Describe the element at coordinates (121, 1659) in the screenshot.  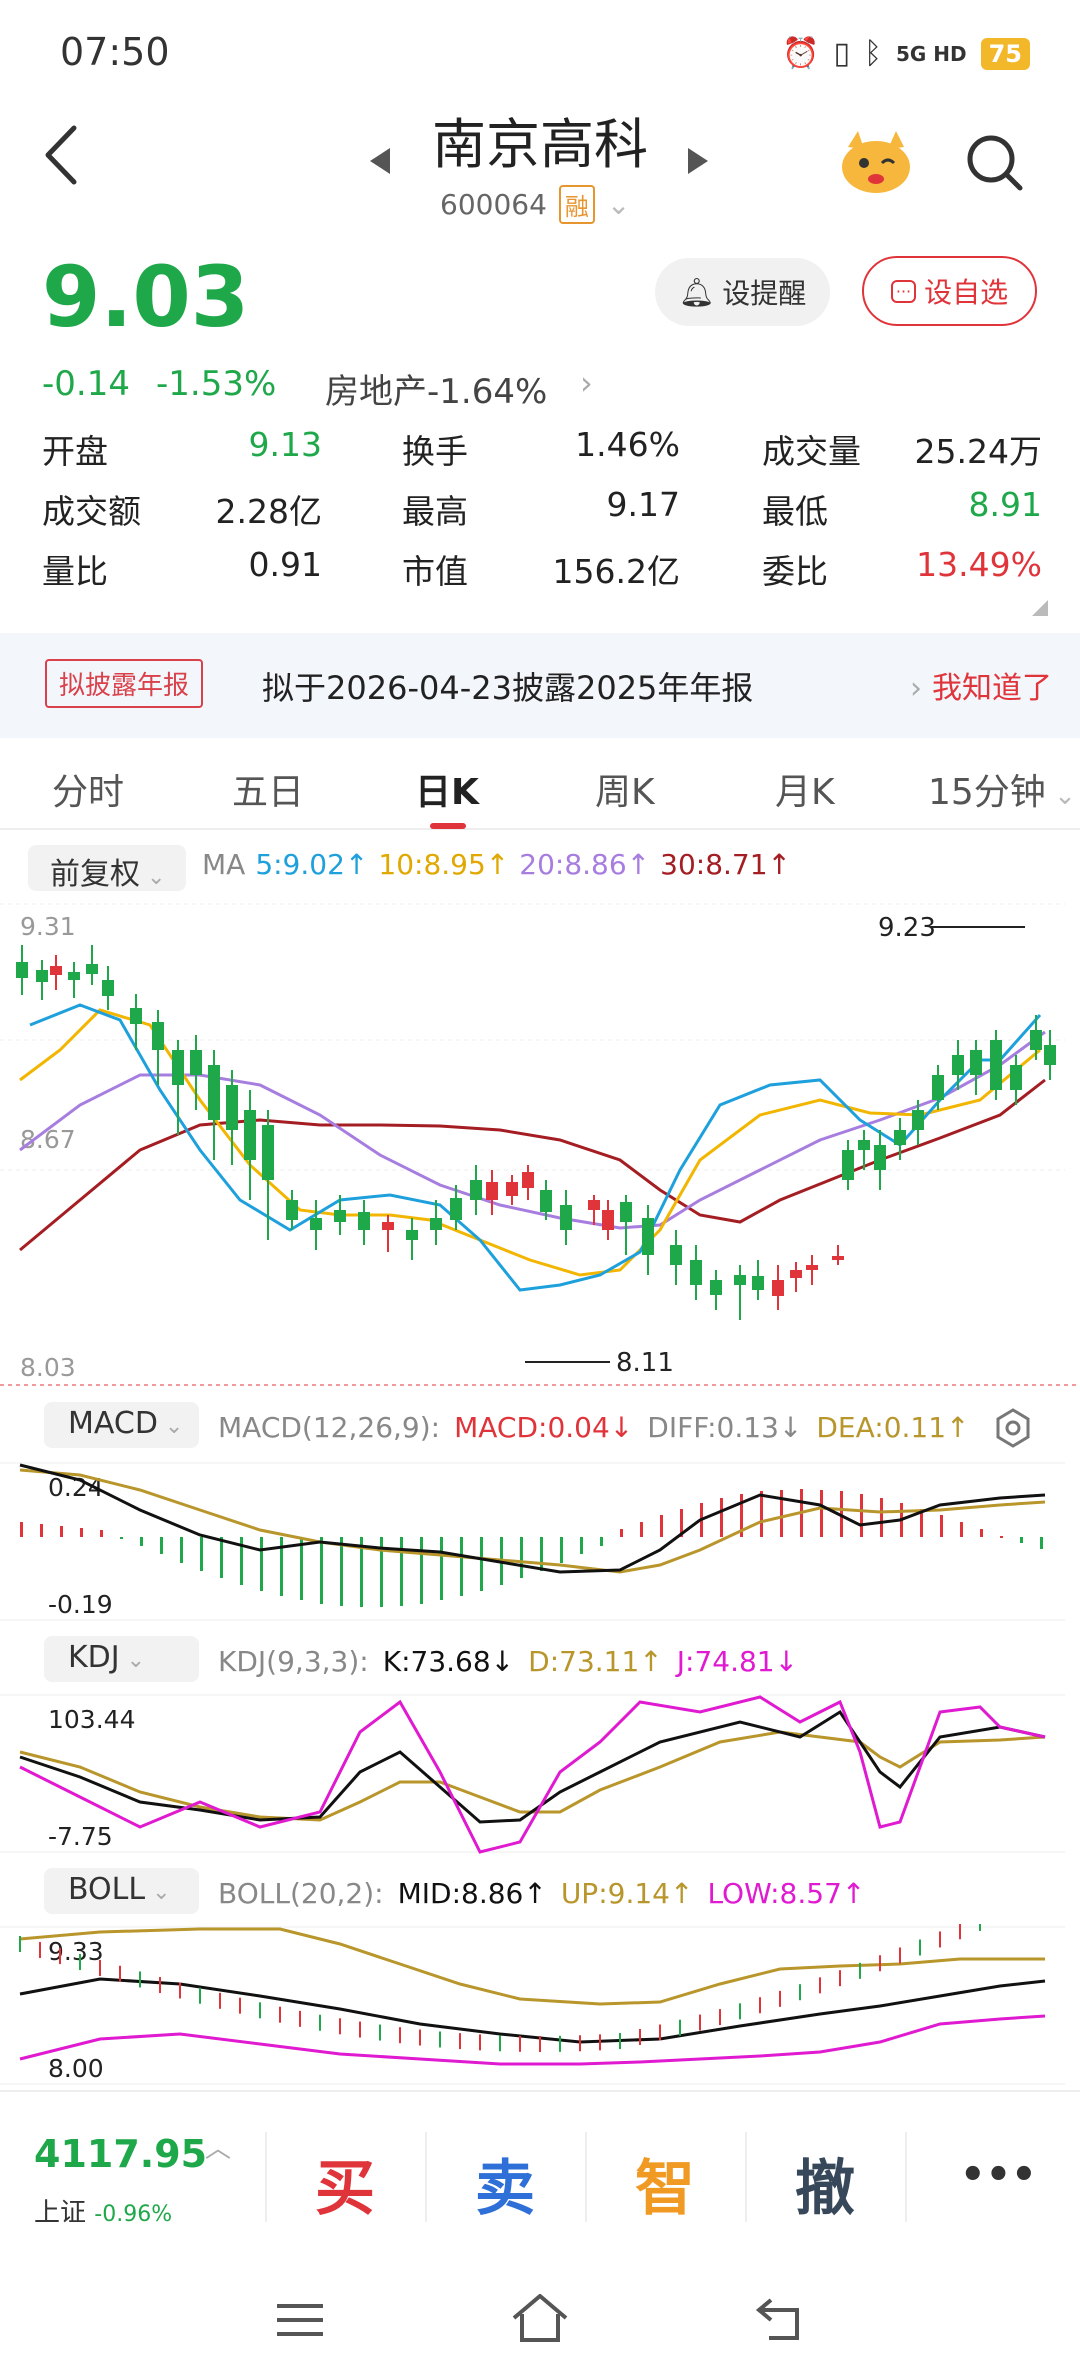
I see `kdj-dropdown: KDJ ⌄` at that location.